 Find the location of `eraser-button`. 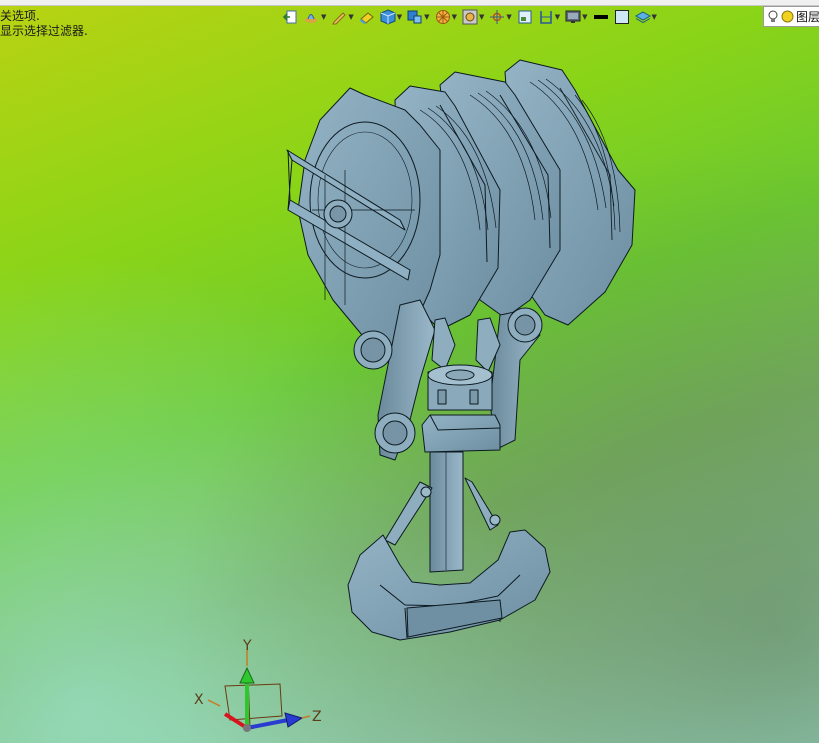

eraser-button is located at coordinates (367, 17).